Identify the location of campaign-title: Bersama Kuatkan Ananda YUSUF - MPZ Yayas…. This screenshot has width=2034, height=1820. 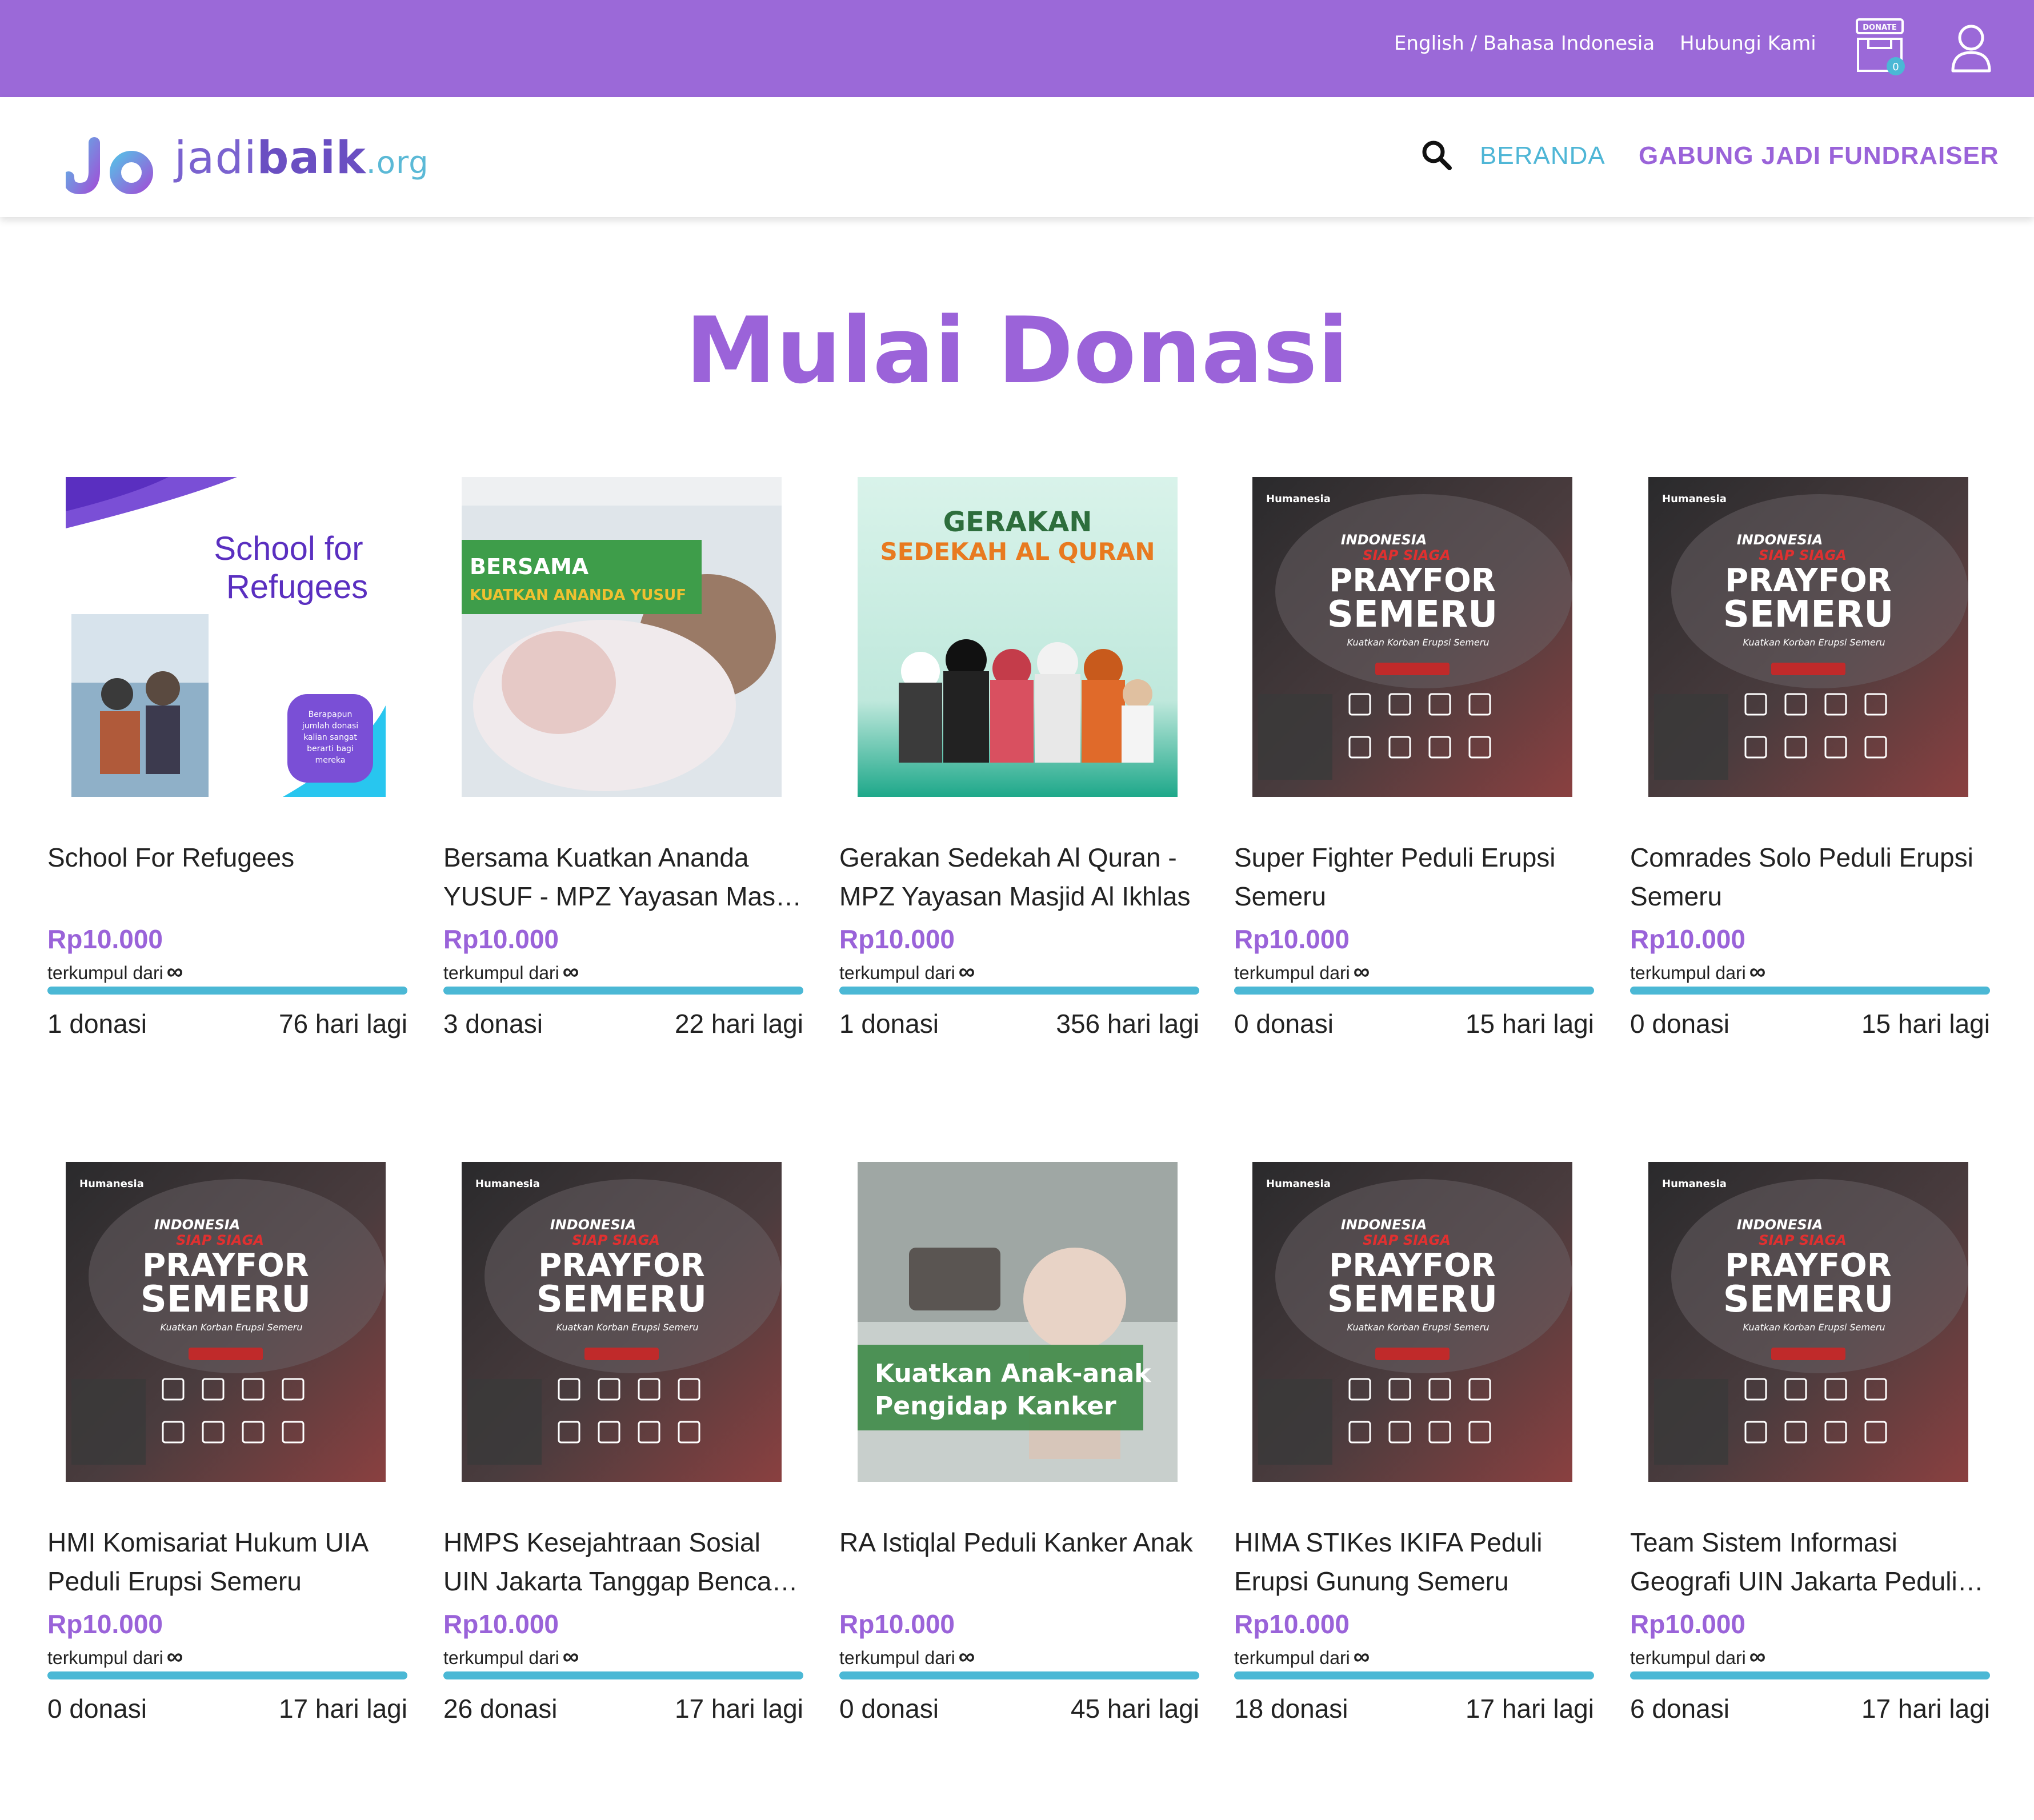
(623, 877).